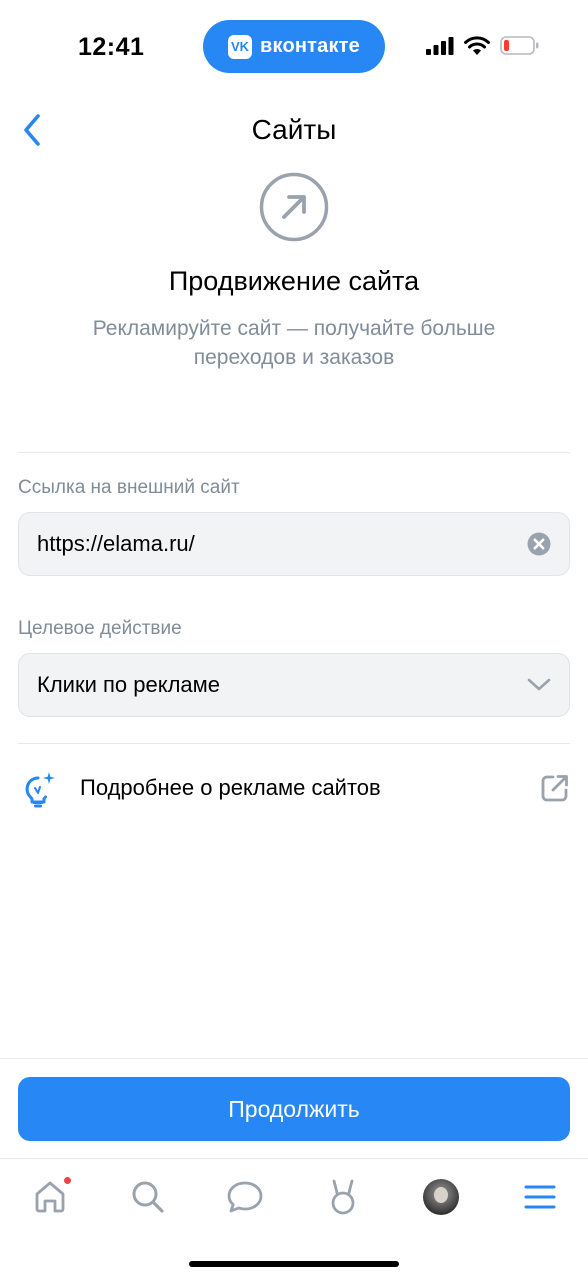 The height and width of the screenshot is (1280, 588). Describe the element at coordinates (519, 45) in the screenshot. I see `battery-low-icon` at that location.